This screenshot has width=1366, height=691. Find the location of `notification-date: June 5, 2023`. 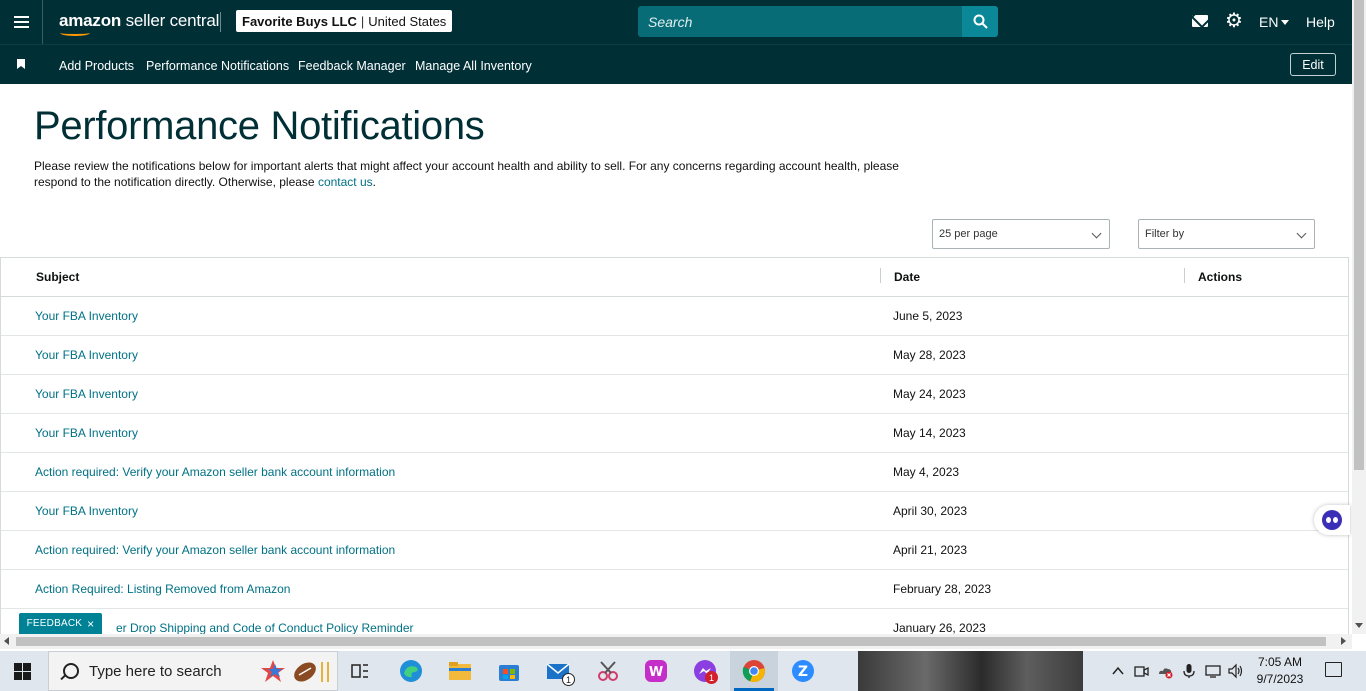

notification-date: June 5, 2023 is located at coordinates (928, 316).